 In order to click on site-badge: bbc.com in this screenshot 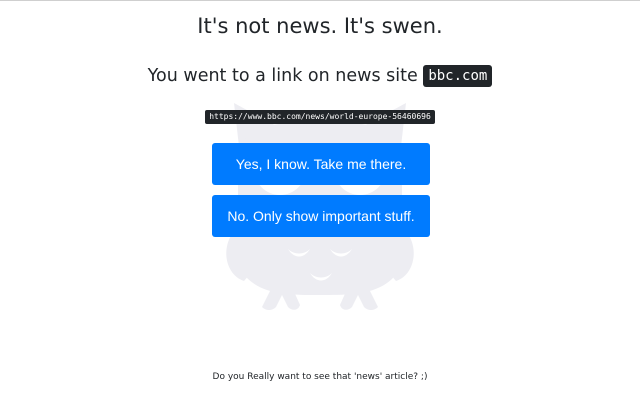, I will do `click(458, 76)`.